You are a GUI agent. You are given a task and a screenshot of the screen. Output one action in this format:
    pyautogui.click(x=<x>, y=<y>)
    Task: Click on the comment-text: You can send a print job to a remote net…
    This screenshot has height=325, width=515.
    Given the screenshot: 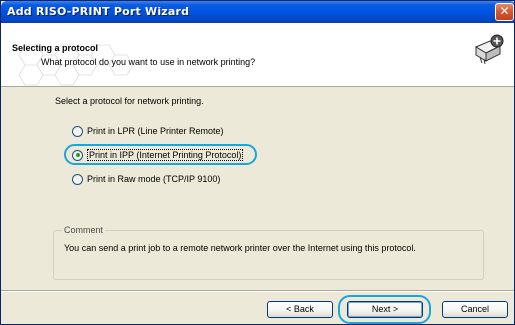 What is the action you would take?
    pyautogui.click(x=240, y=248)
    